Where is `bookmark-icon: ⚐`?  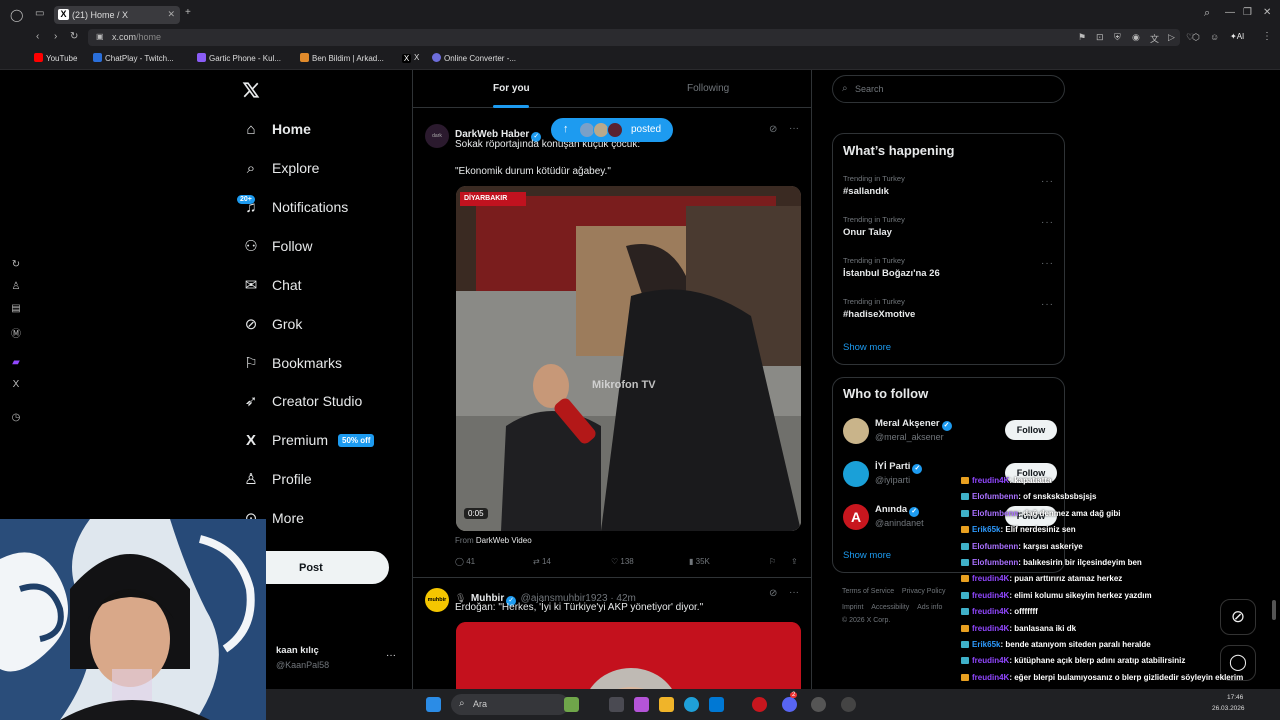
bookmark-icon: ⚐ is located at coordinates (772, 561).